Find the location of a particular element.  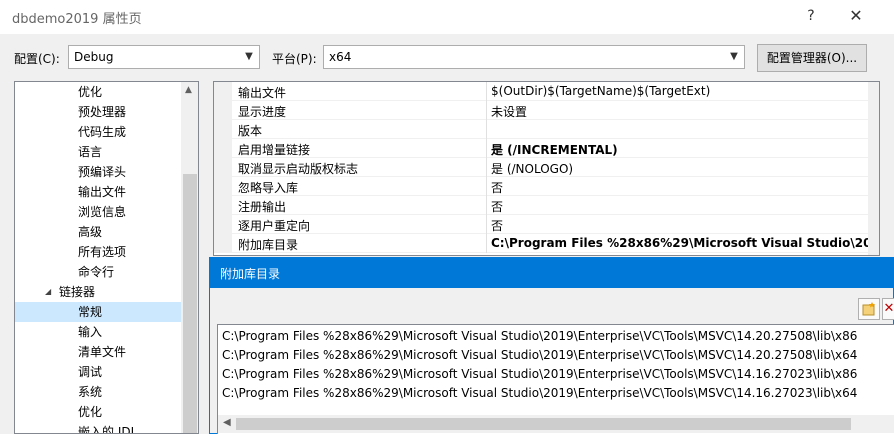

property-value: 是 (/INCREMENTAL) is located at coordinates (554, 150).